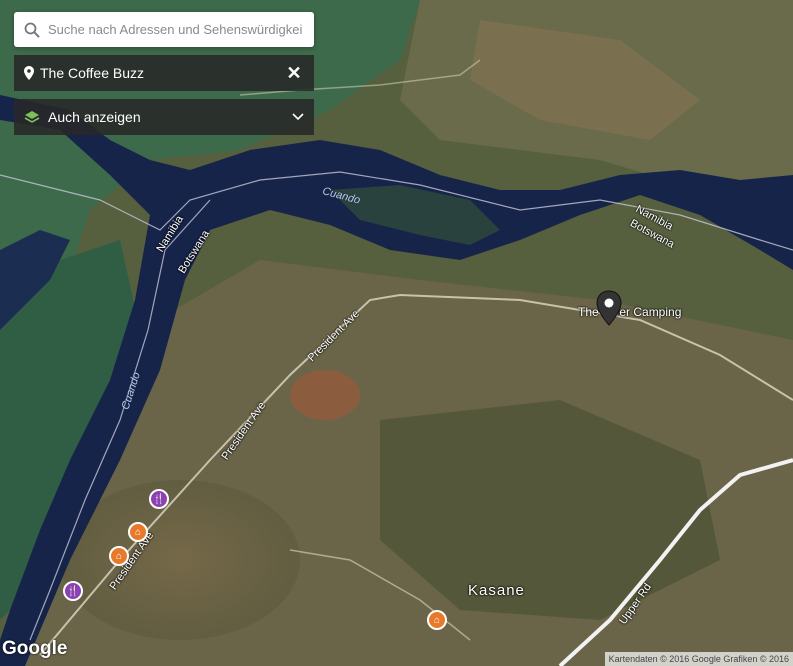 The width and height of the screenshot is (793, 666). I want to click on layers-label: Auch anzeigen, so click(94, 117).